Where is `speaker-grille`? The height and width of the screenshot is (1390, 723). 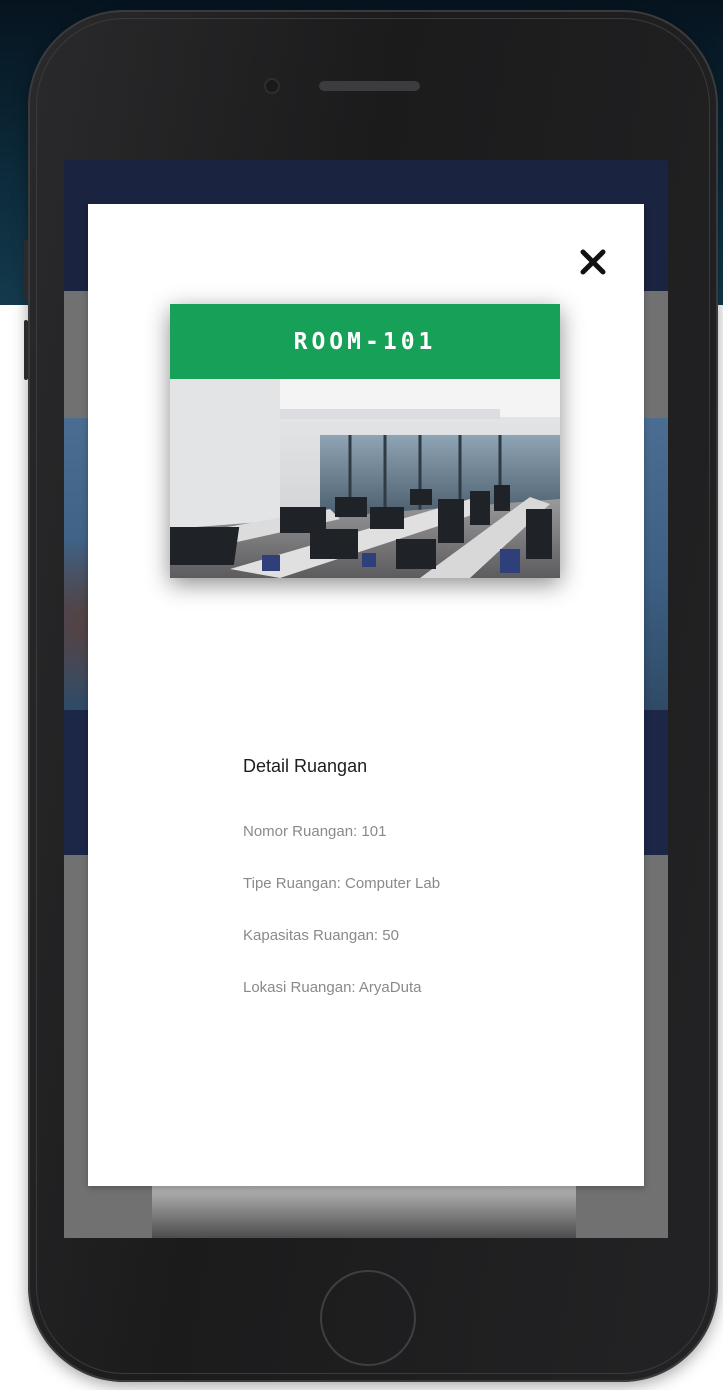
speaker-grille is located at coordinates (369, 86).